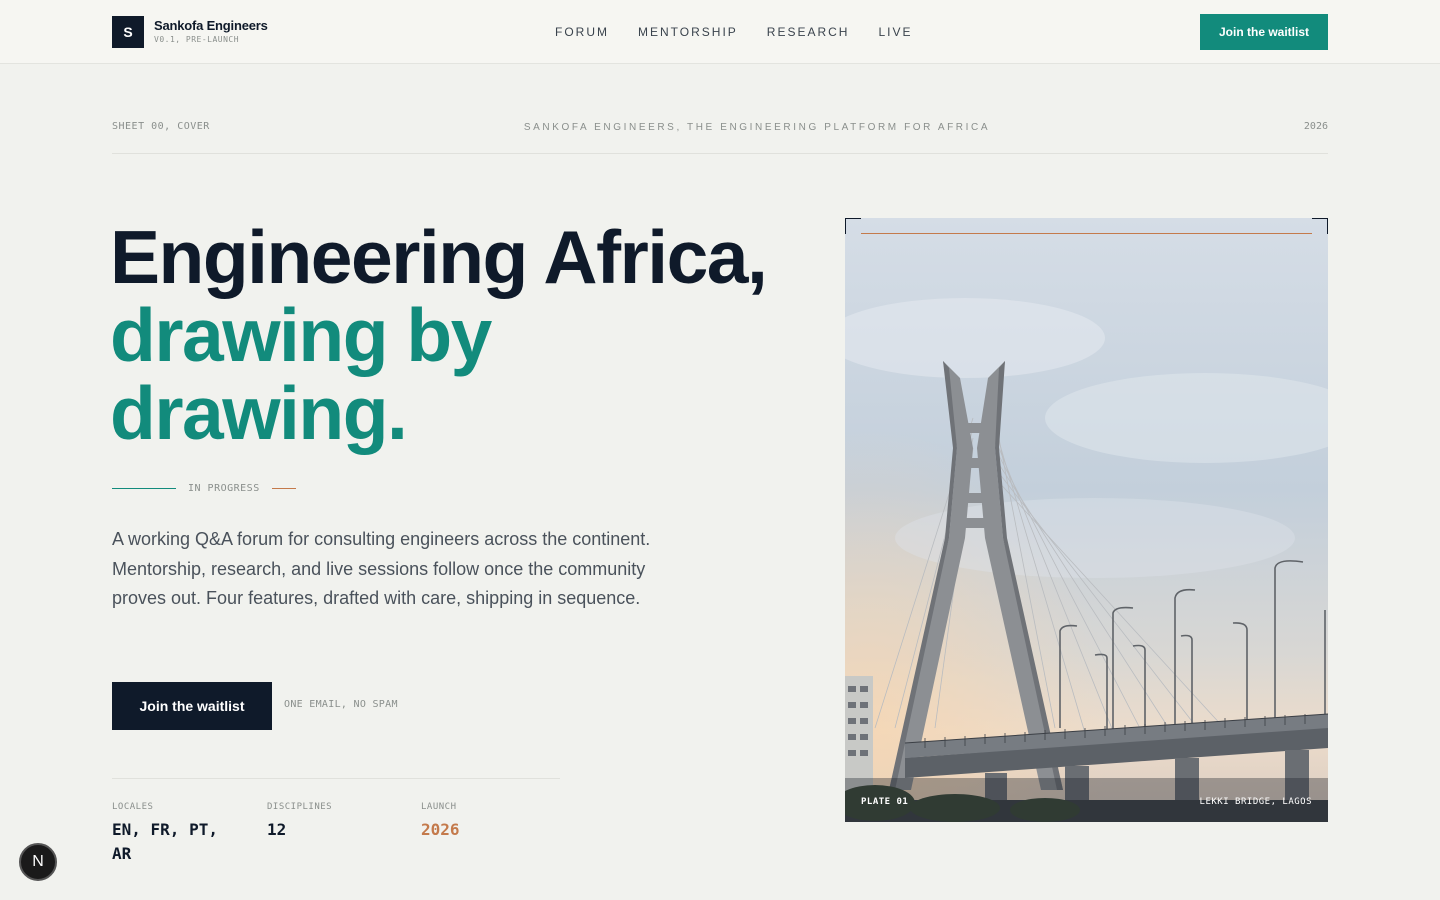 This screenshot has height=900, width=1440. Describe the element at coordinates (1320, 226) in the screenshot. I see `frame-corner-tr` at that location.